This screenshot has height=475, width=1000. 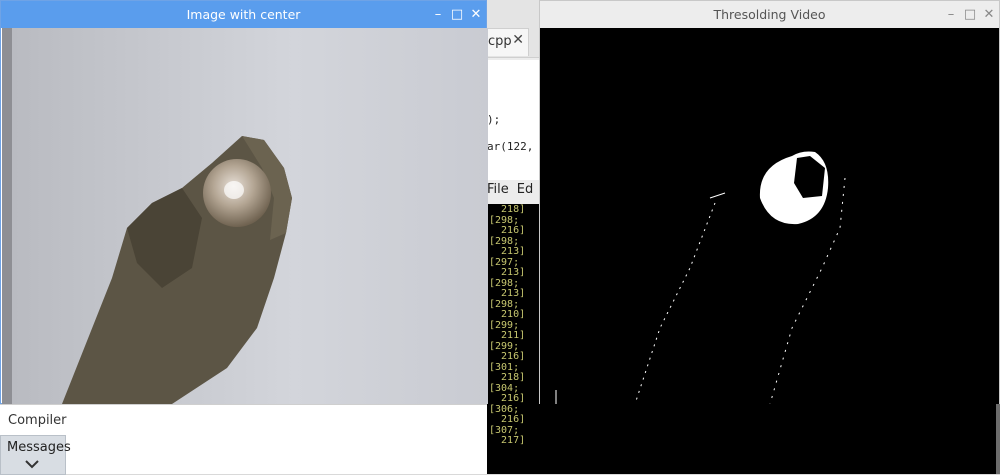 I want to click on menu-file: File, so click(x=498, y=189).